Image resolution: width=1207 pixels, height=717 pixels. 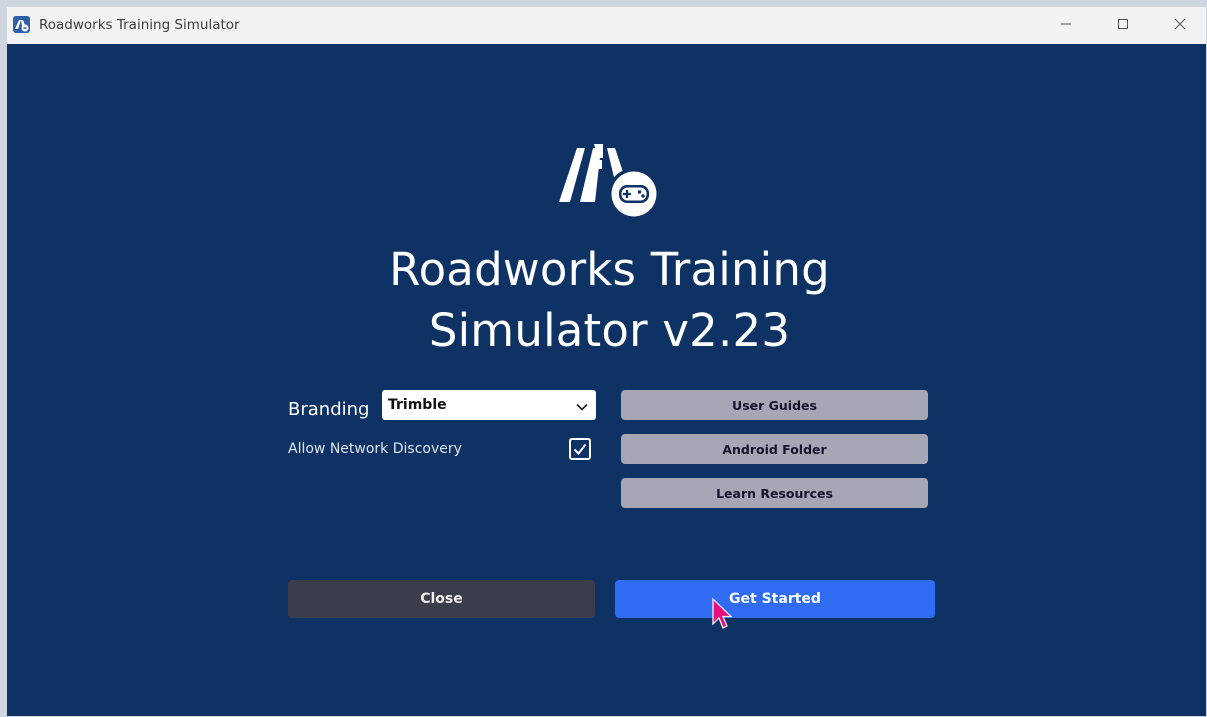 I want to click on android-folder-button: Android Folder, so click(x=774, y=449).